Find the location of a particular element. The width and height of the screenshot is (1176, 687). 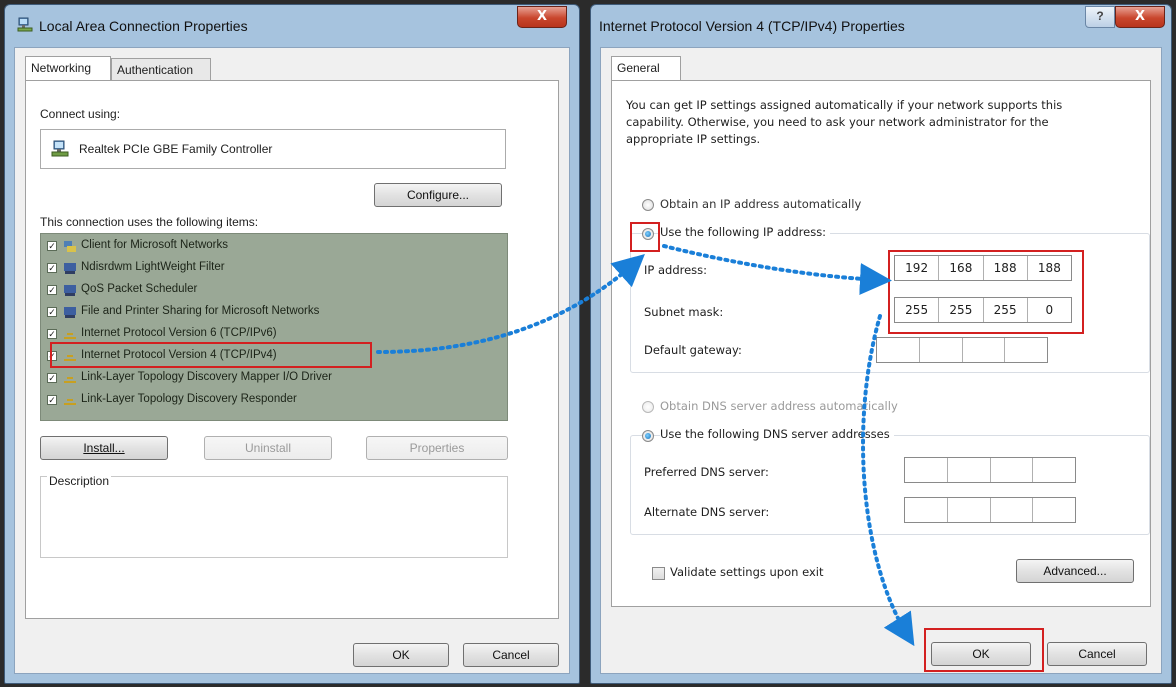

help-icon: ? is located at coordinates (1100, 16).